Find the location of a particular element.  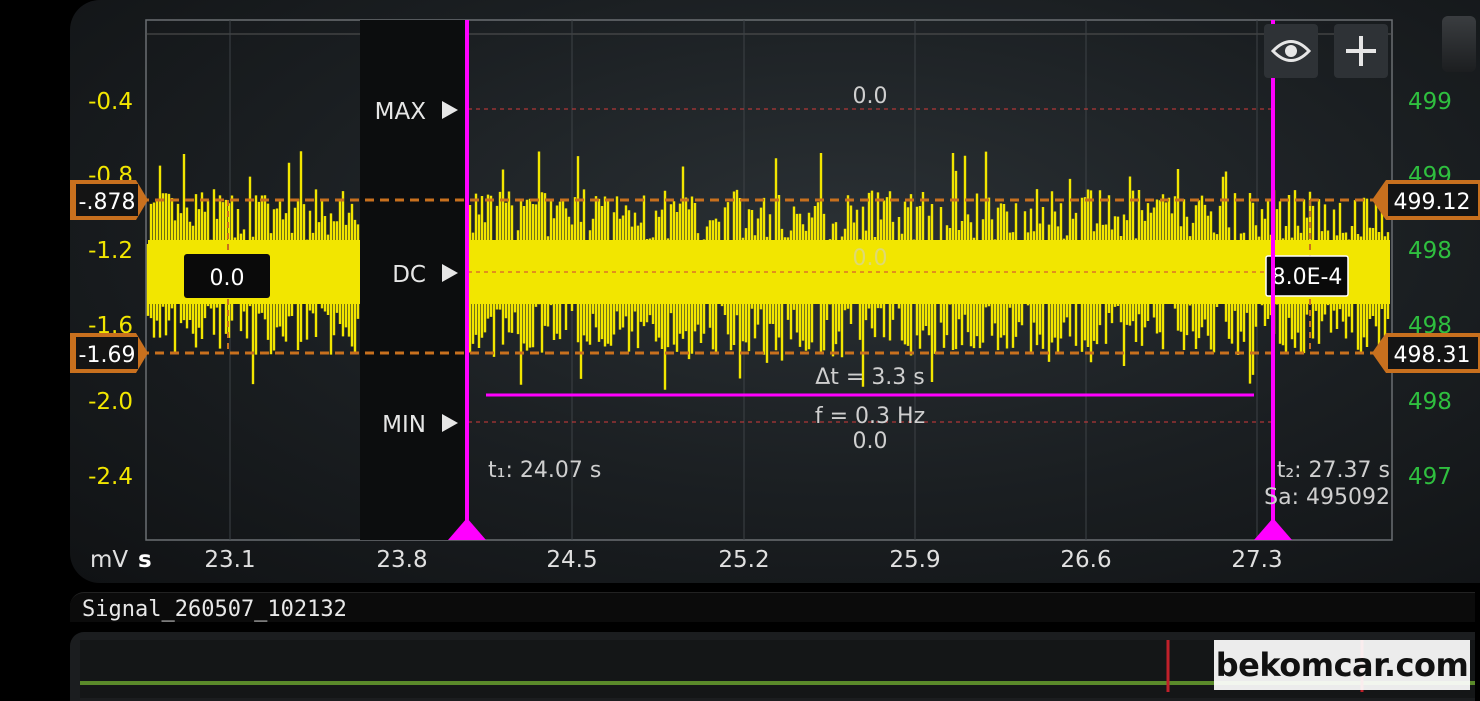

upper-level-value-right: 499.12 is located at coordinates (1432, 202).